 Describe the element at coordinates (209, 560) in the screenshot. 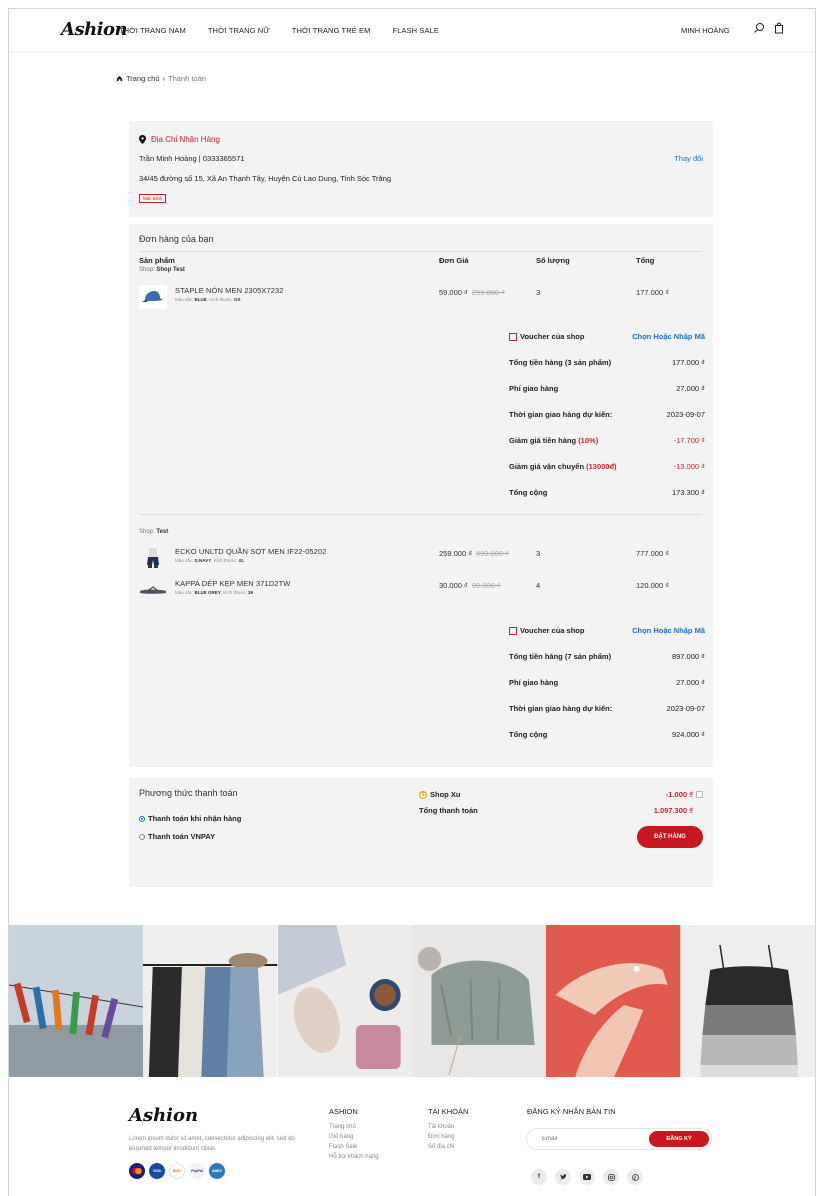

I see `product-variant: Màu sắc: D.NAVY, Kích thước: XL` at that location.